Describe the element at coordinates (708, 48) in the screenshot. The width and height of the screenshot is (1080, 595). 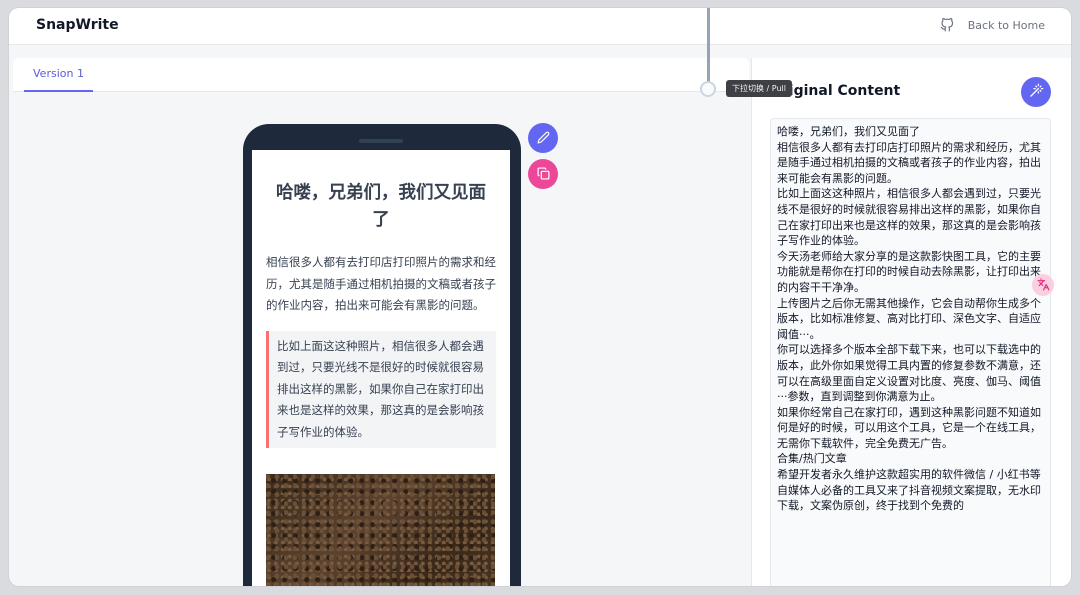
I see `pull-handle-line` at that location.